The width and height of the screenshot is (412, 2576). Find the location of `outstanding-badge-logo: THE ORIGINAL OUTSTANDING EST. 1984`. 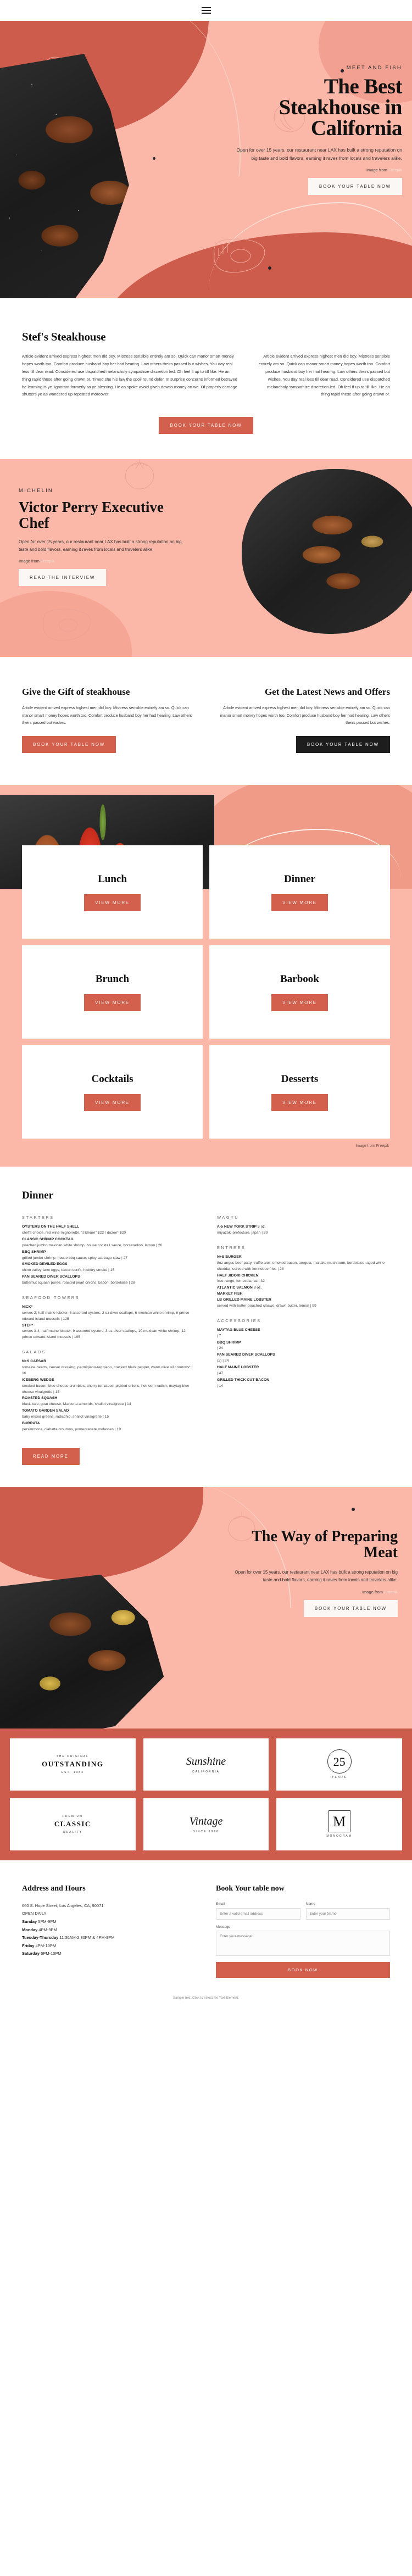

outstanding-badge-logo: THE ORIGINAL OUTSTANDING EST. 1984 is located at coordinates (73, 1764).